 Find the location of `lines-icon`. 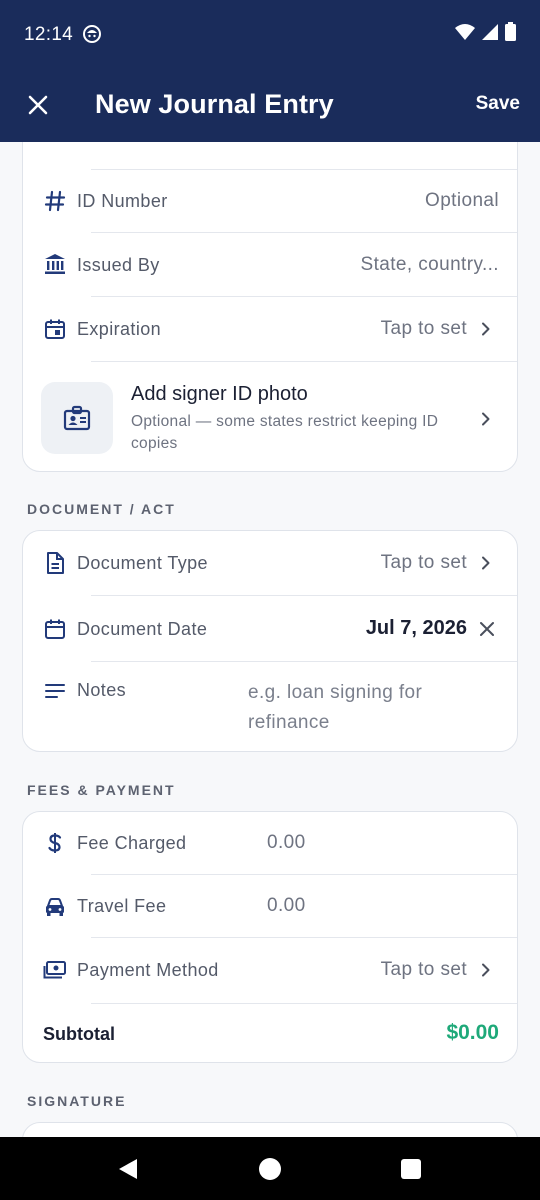

lines-icon is located at coordinates (55, 691).